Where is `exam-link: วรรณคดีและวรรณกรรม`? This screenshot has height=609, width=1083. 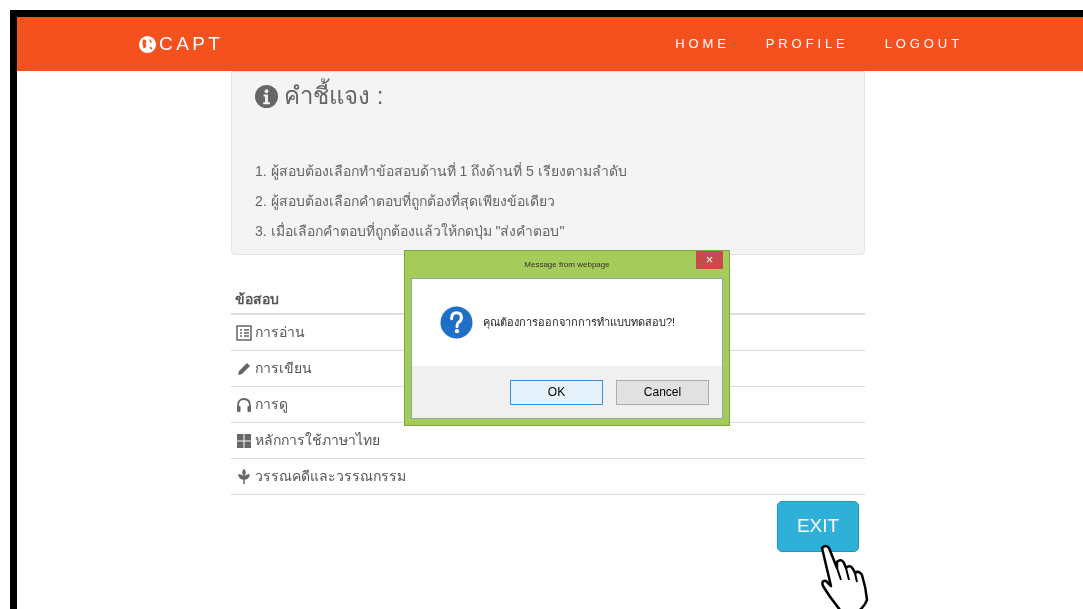 exam-link: วรรณคดีและวรรณกรรม is located at coordinates (330, 476).